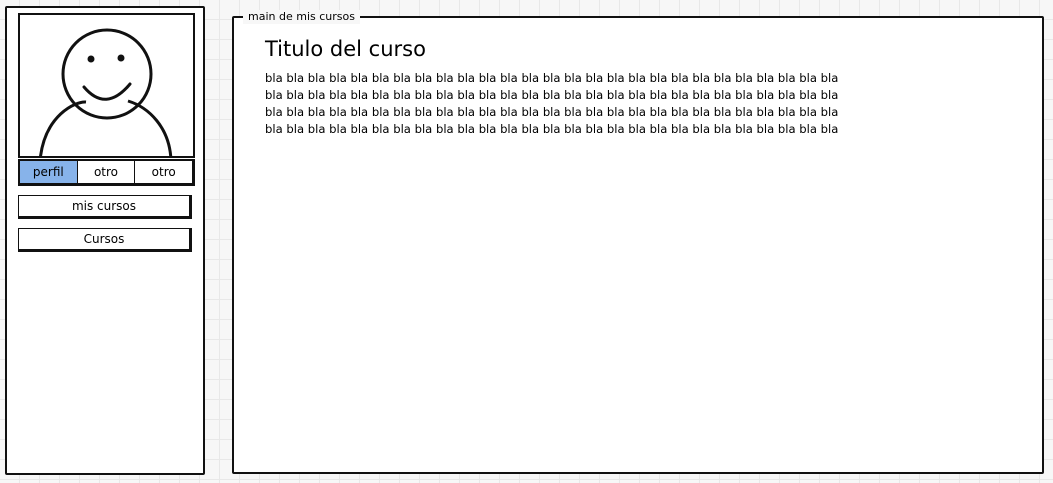 Image resolution: width=1053 pixels, height=483 pixels. I want to click on avatar, so click(106, 85).